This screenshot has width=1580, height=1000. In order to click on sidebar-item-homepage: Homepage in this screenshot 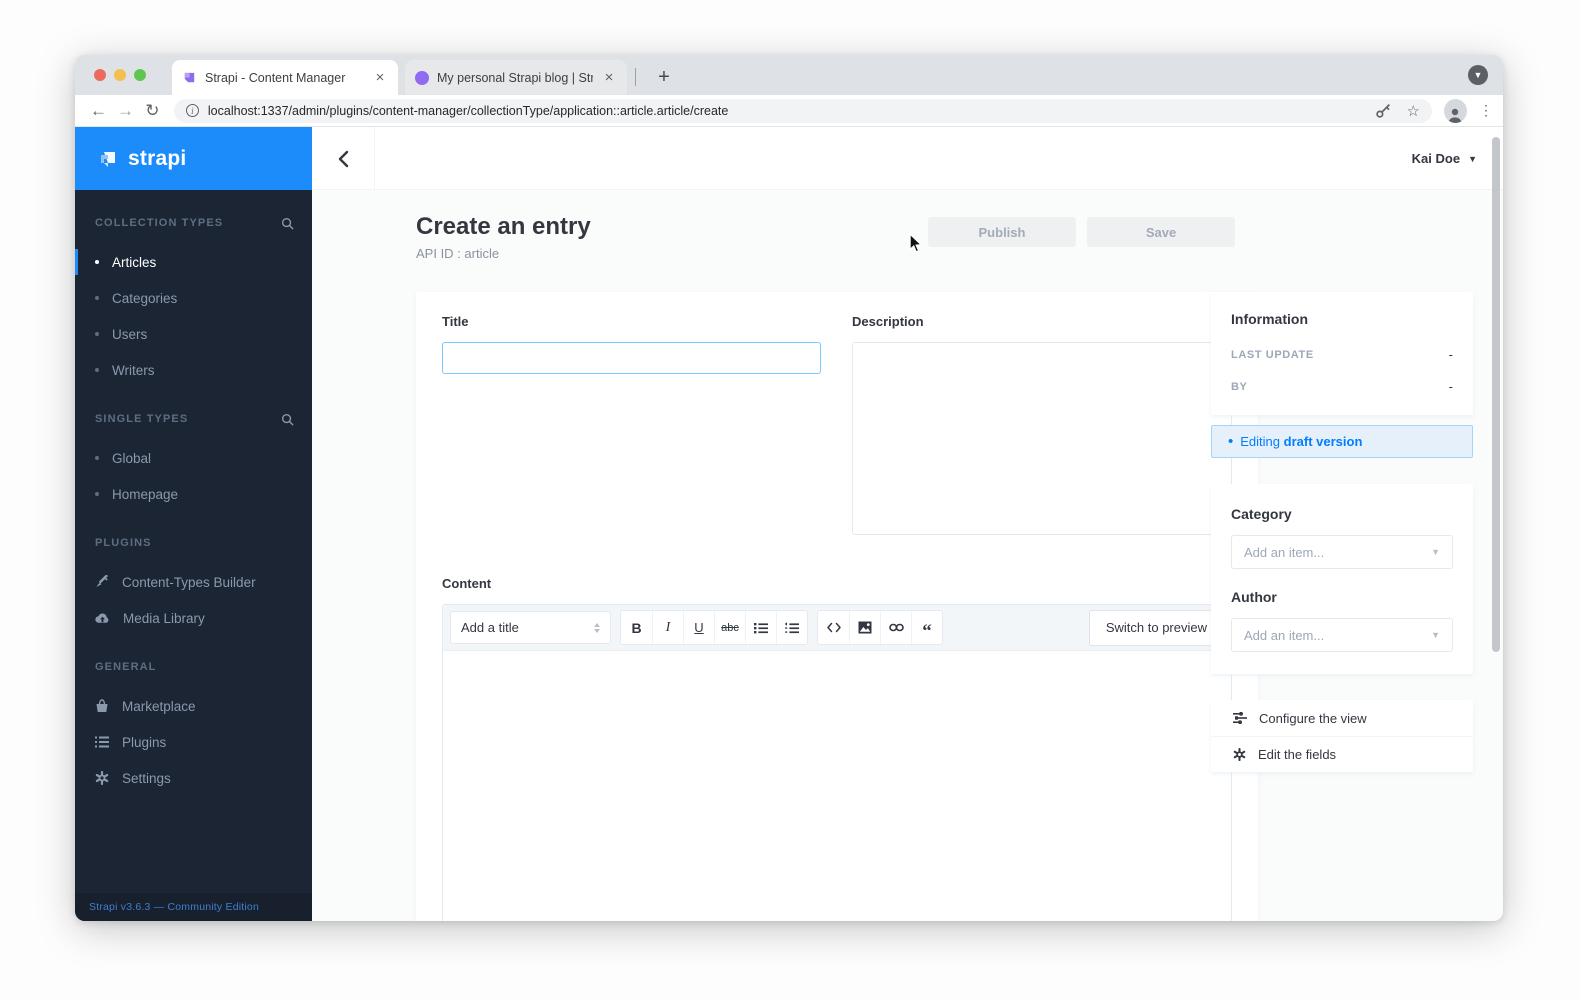, I will do `click(193, 494)`.